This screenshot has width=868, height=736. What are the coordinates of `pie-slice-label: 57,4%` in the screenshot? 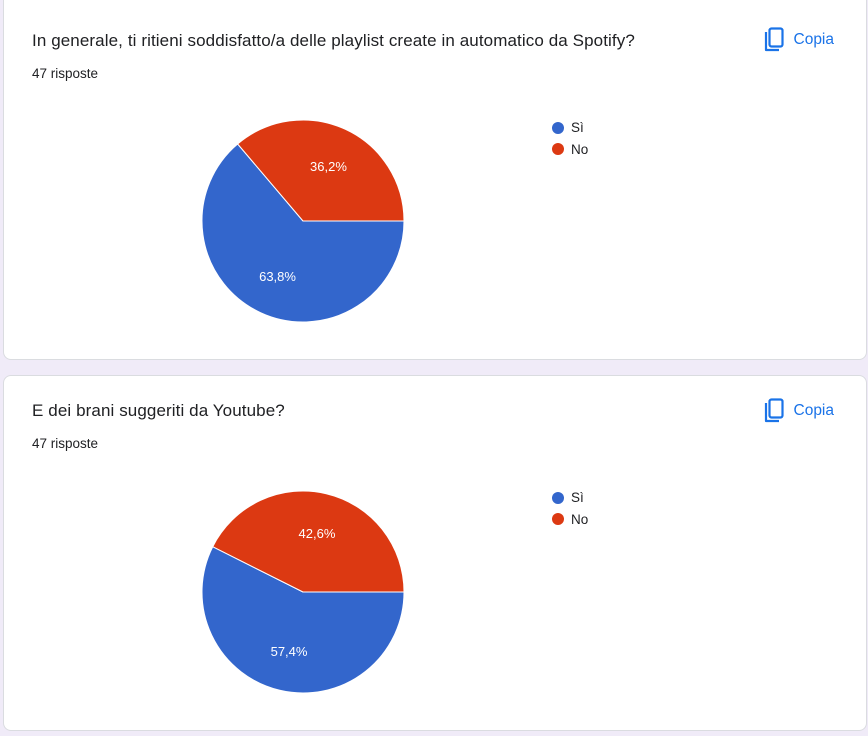 It's located at (289, 651).